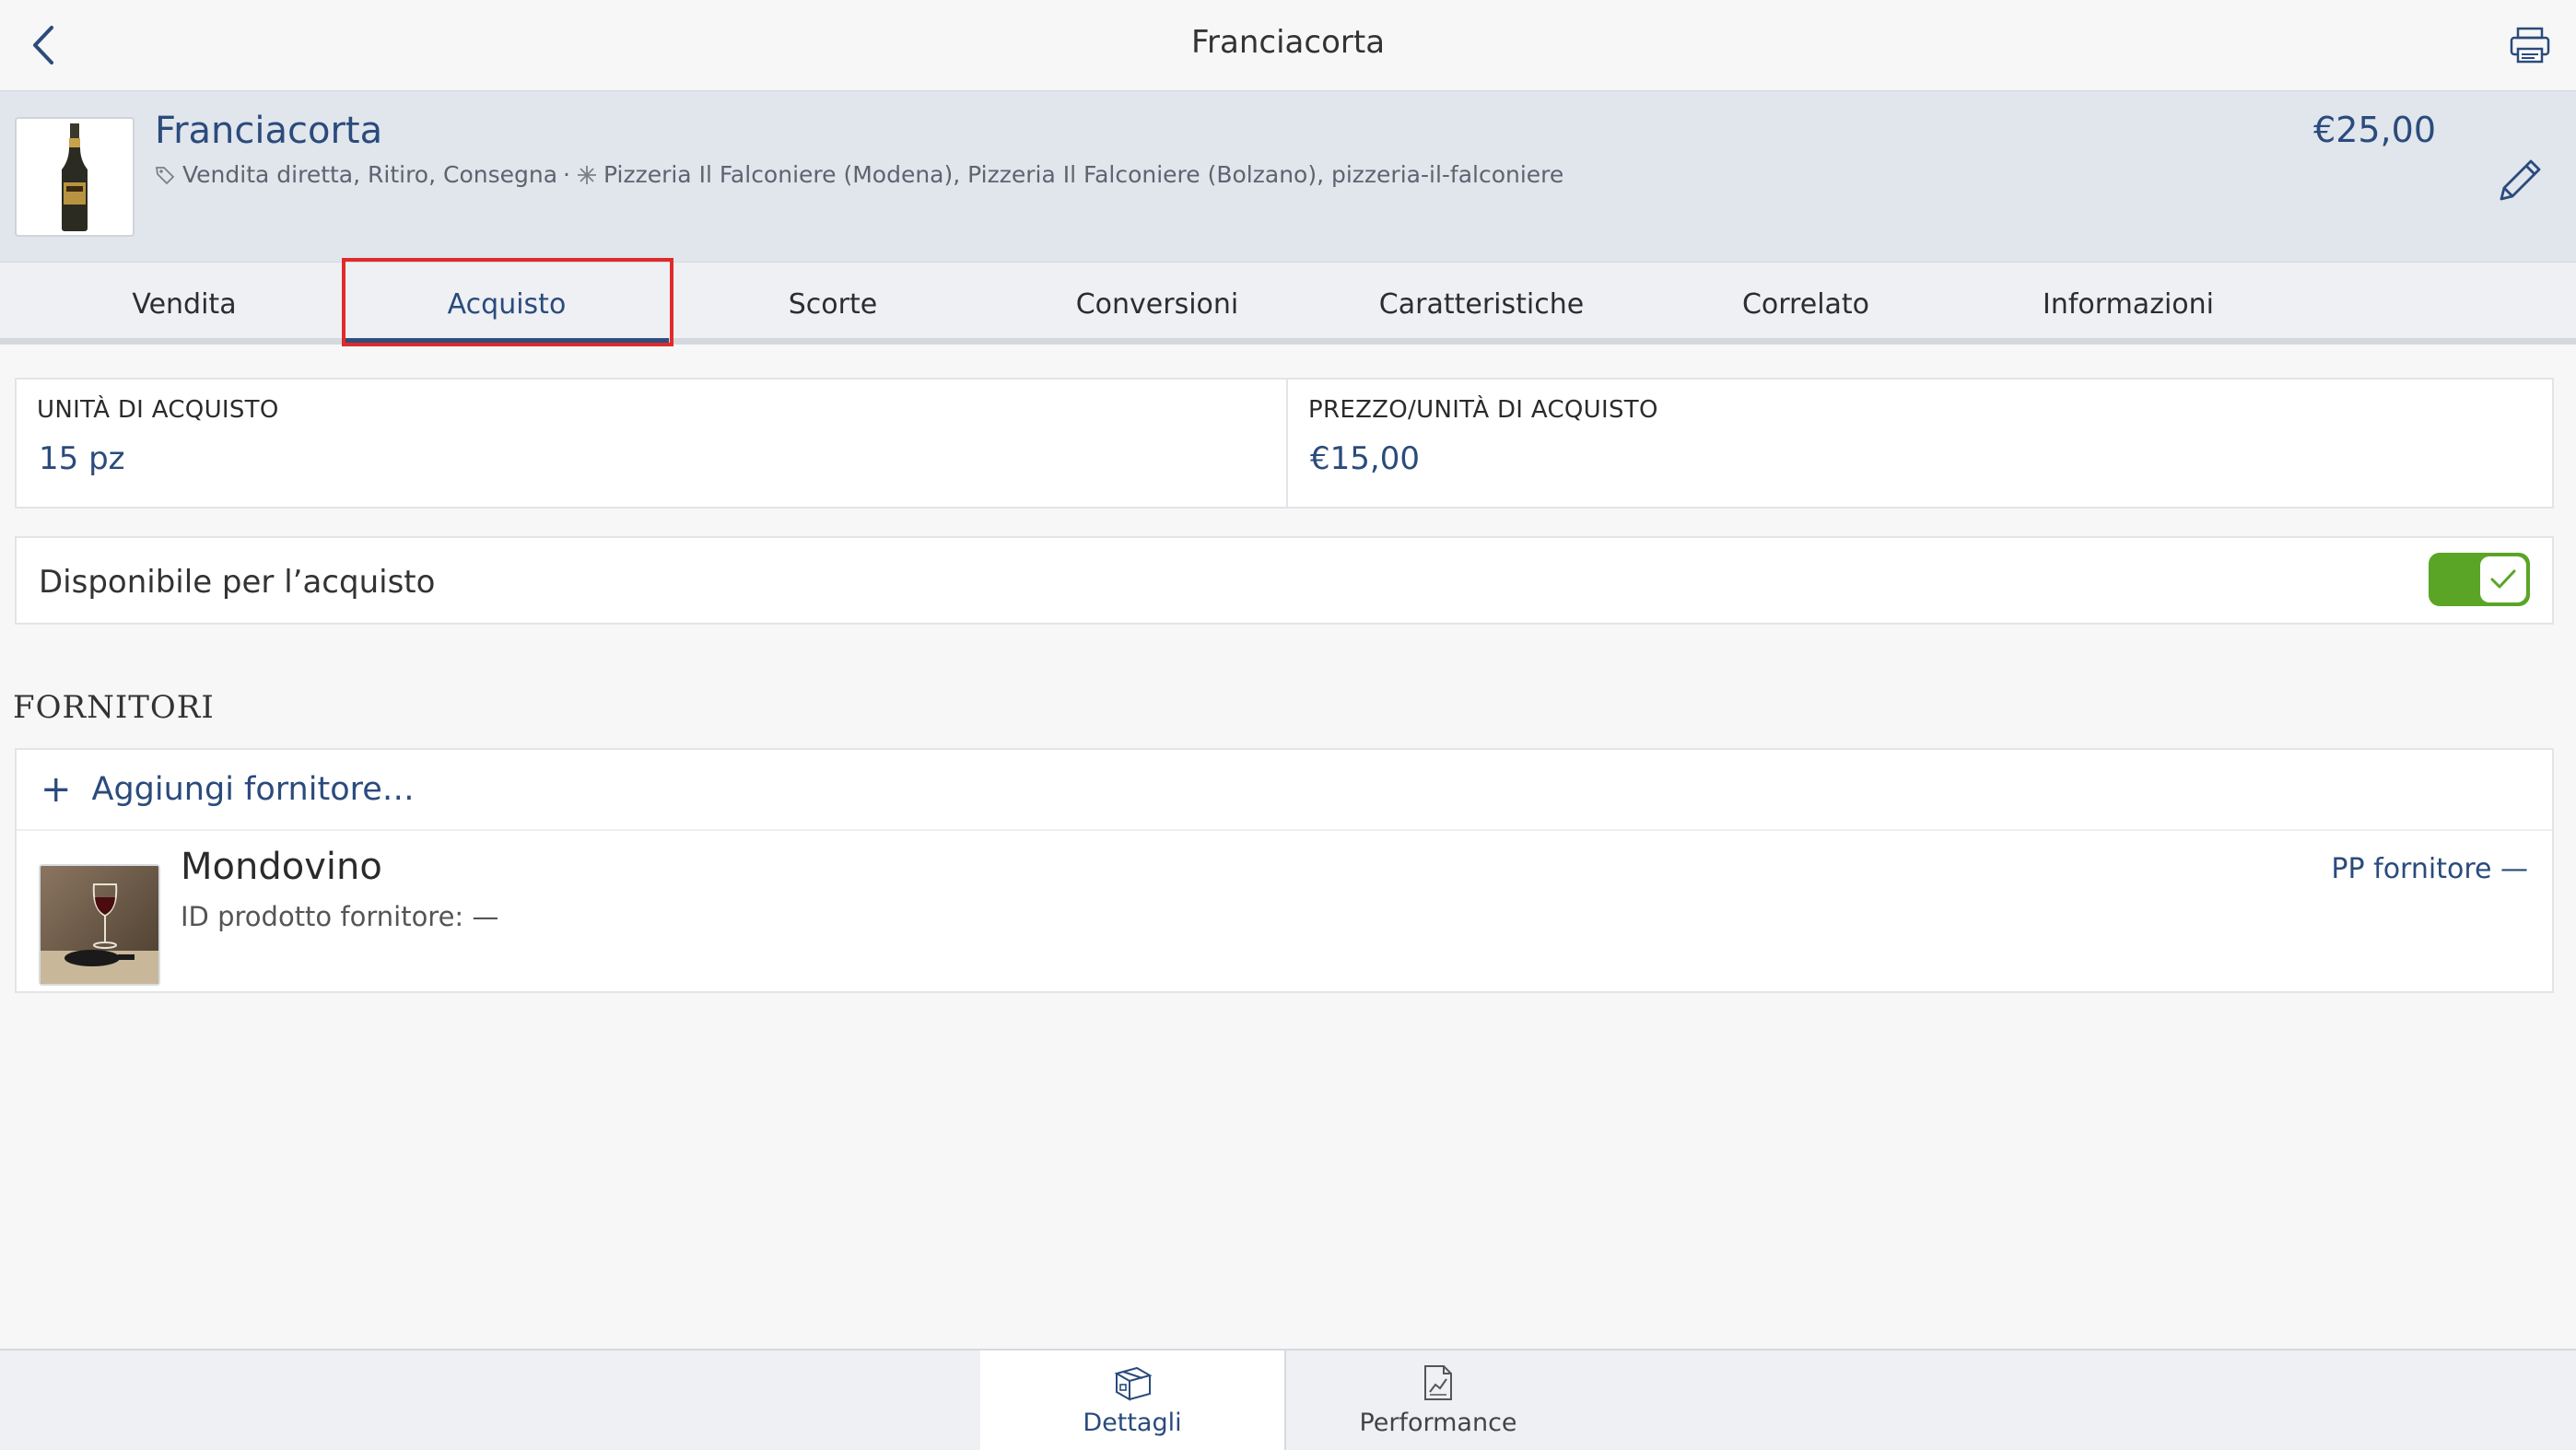  I want to click on bottom-tab-performance-label: Performance, so click(1438, 1423).